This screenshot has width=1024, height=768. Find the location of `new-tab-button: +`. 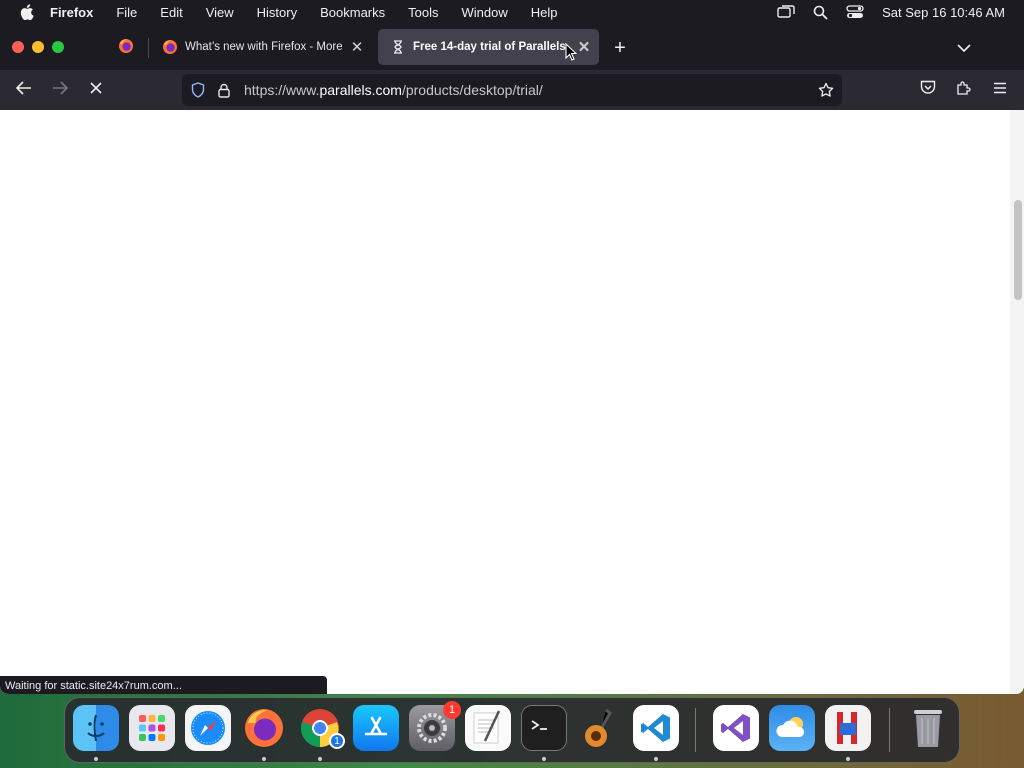

new-tab-button: + is located at coordinates (620, 48).